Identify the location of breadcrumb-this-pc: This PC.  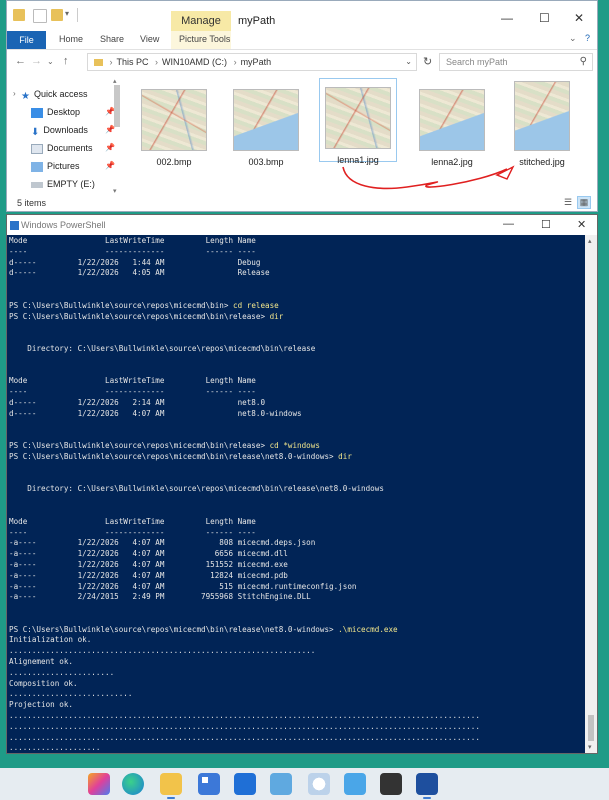
(133, 62).